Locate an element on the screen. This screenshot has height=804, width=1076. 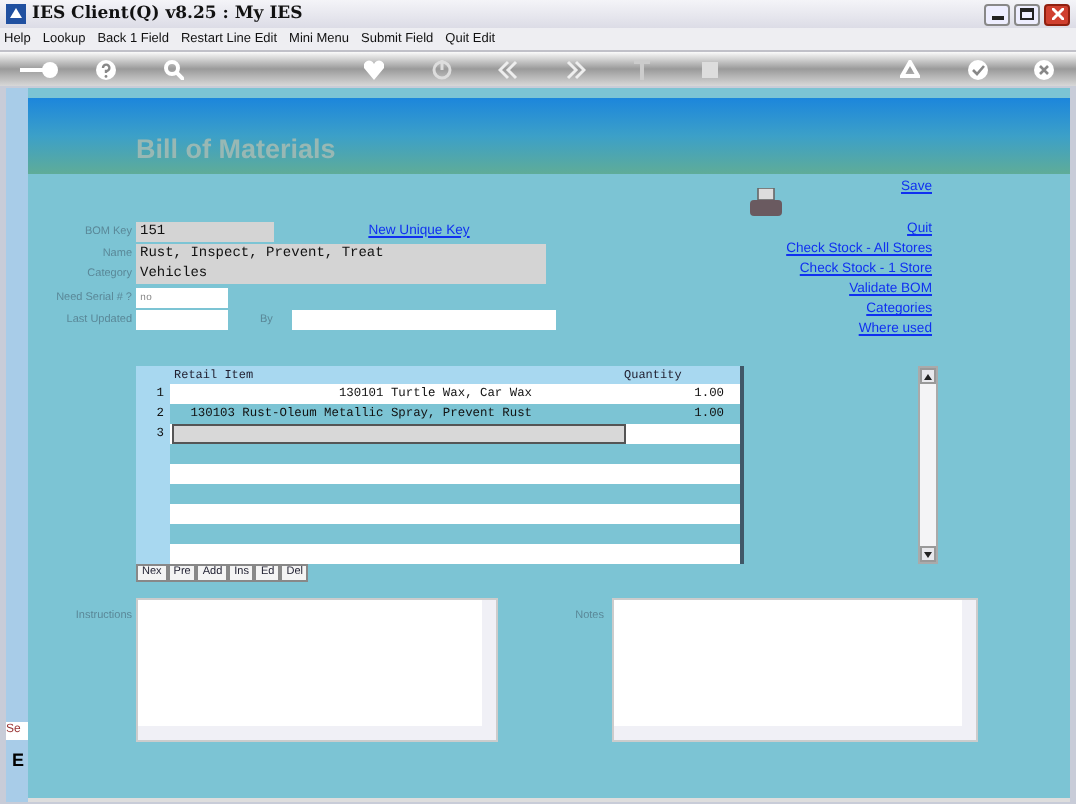
maximize-button is located at coordinates (1027, 14).